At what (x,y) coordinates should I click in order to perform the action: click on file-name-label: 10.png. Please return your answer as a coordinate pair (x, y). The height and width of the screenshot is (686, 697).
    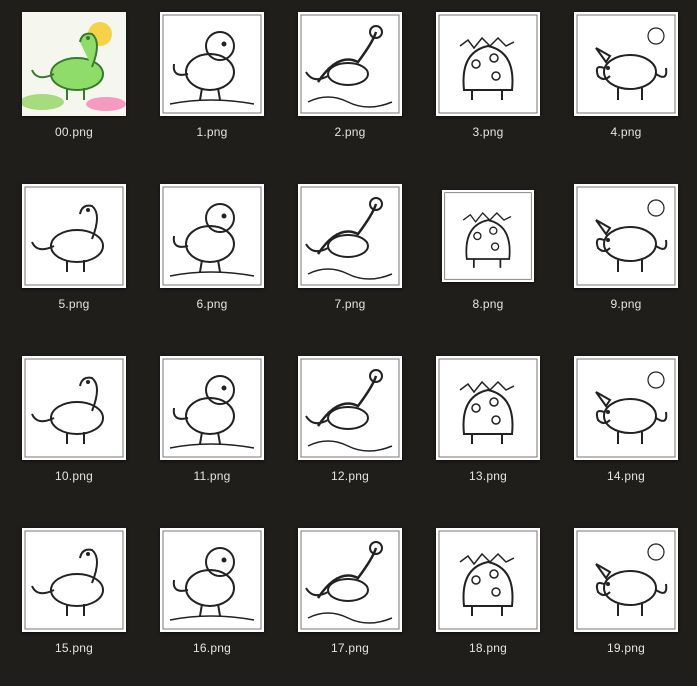
    Looking at the image, I should click on (74, 476).